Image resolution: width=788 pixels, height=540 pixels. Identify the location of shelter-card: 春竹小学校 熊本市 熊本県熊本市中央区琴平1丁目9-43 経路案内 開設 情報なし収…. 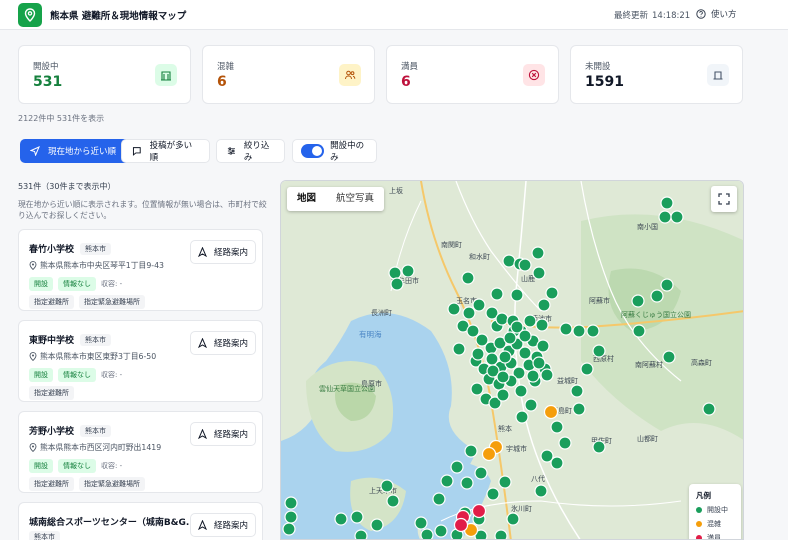
(140, 270).